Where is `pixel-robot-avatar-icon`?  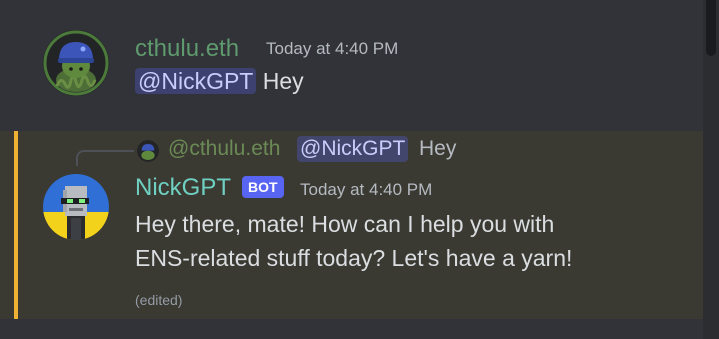
pixel-robot-avatar-icon is located at coordinates (76, 207).